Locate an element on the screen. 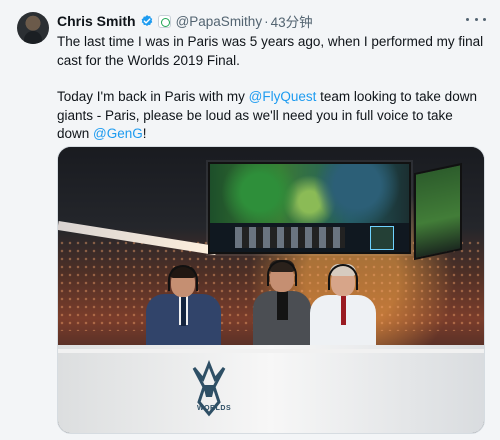  author-handle: @PapaSmithy is located at coordinates (219, 21).